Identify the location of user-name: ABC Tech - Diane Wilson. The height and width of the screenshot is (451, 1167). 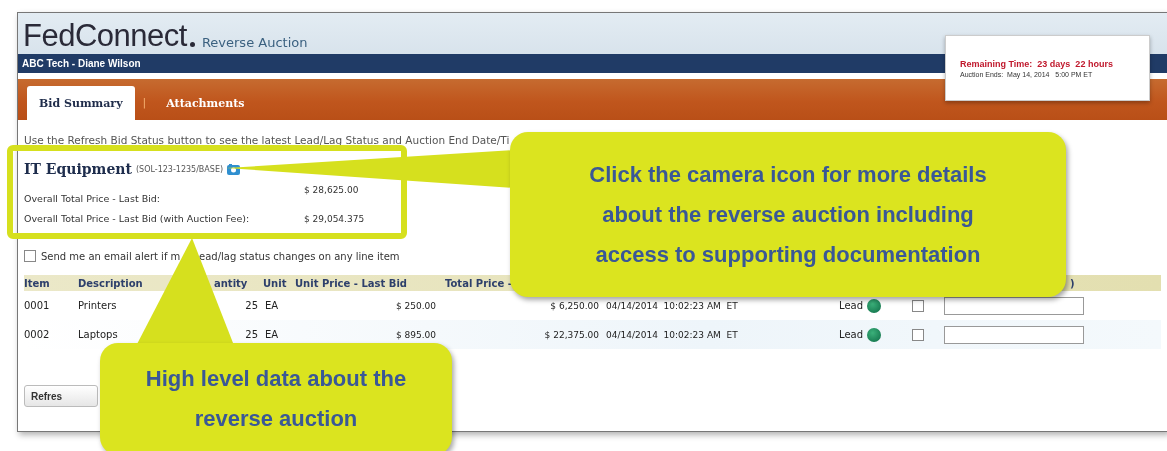
(81, 63).